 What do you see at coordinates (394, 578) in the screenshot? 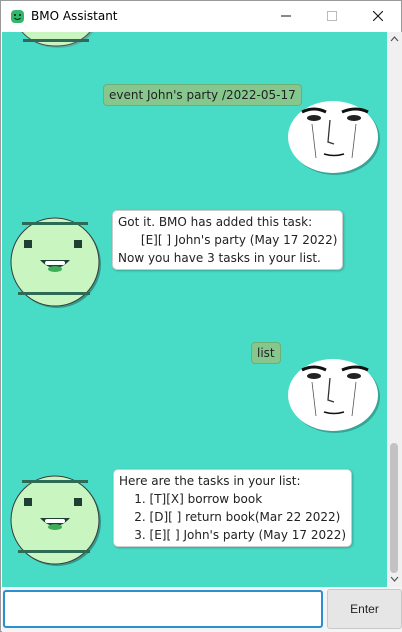
I see `scroll-down-icon` at bounding box center [394, 578].